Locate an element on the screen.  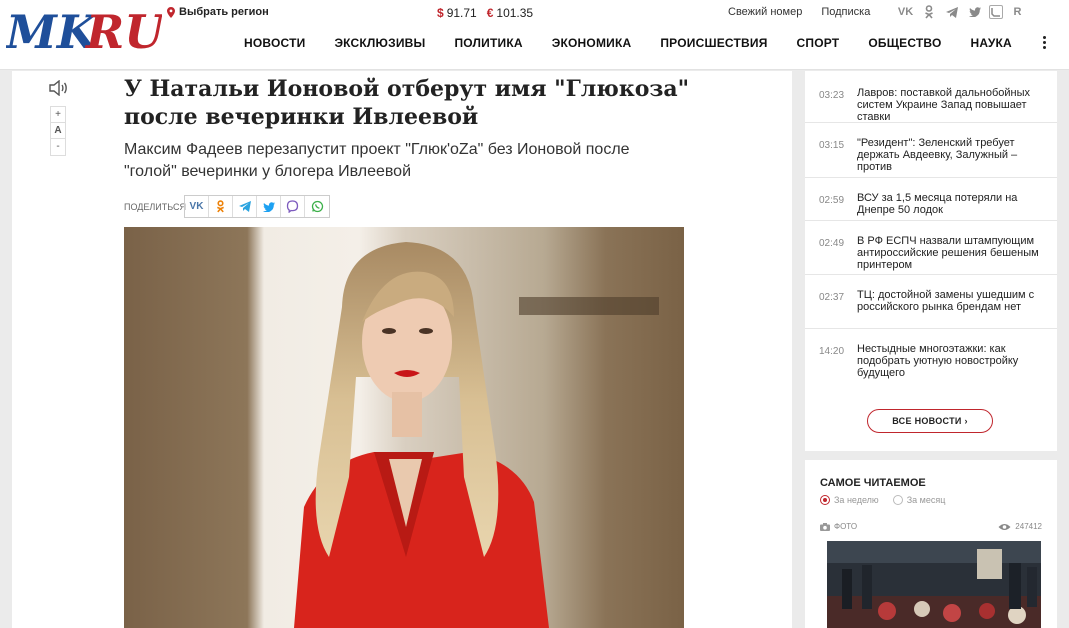
news-time: 02:49 is located at coordinates (832, 243).